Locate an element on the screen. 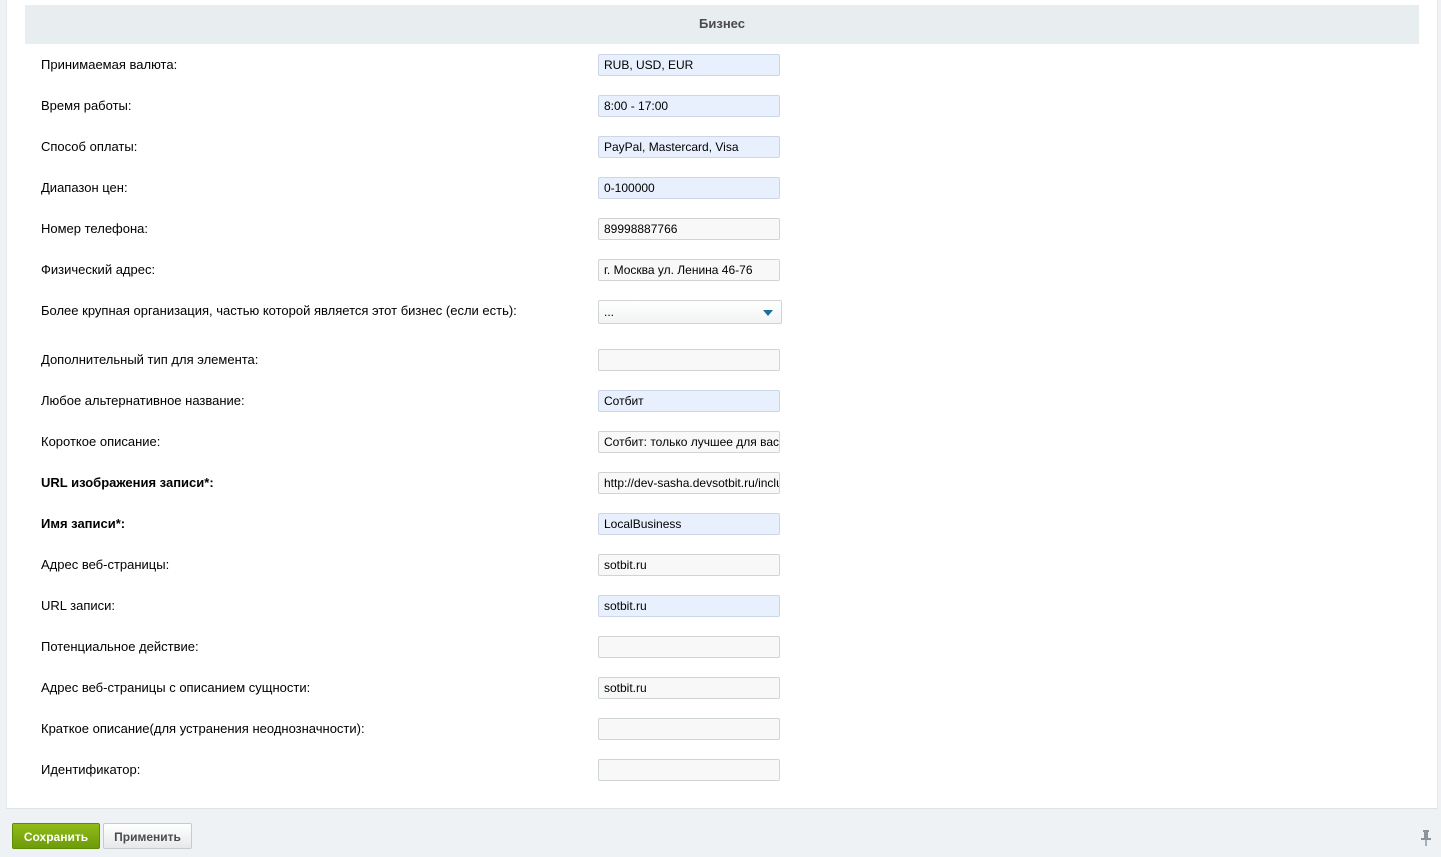  field-label: Потенциальное действие: is located at coordinates (120, 646).